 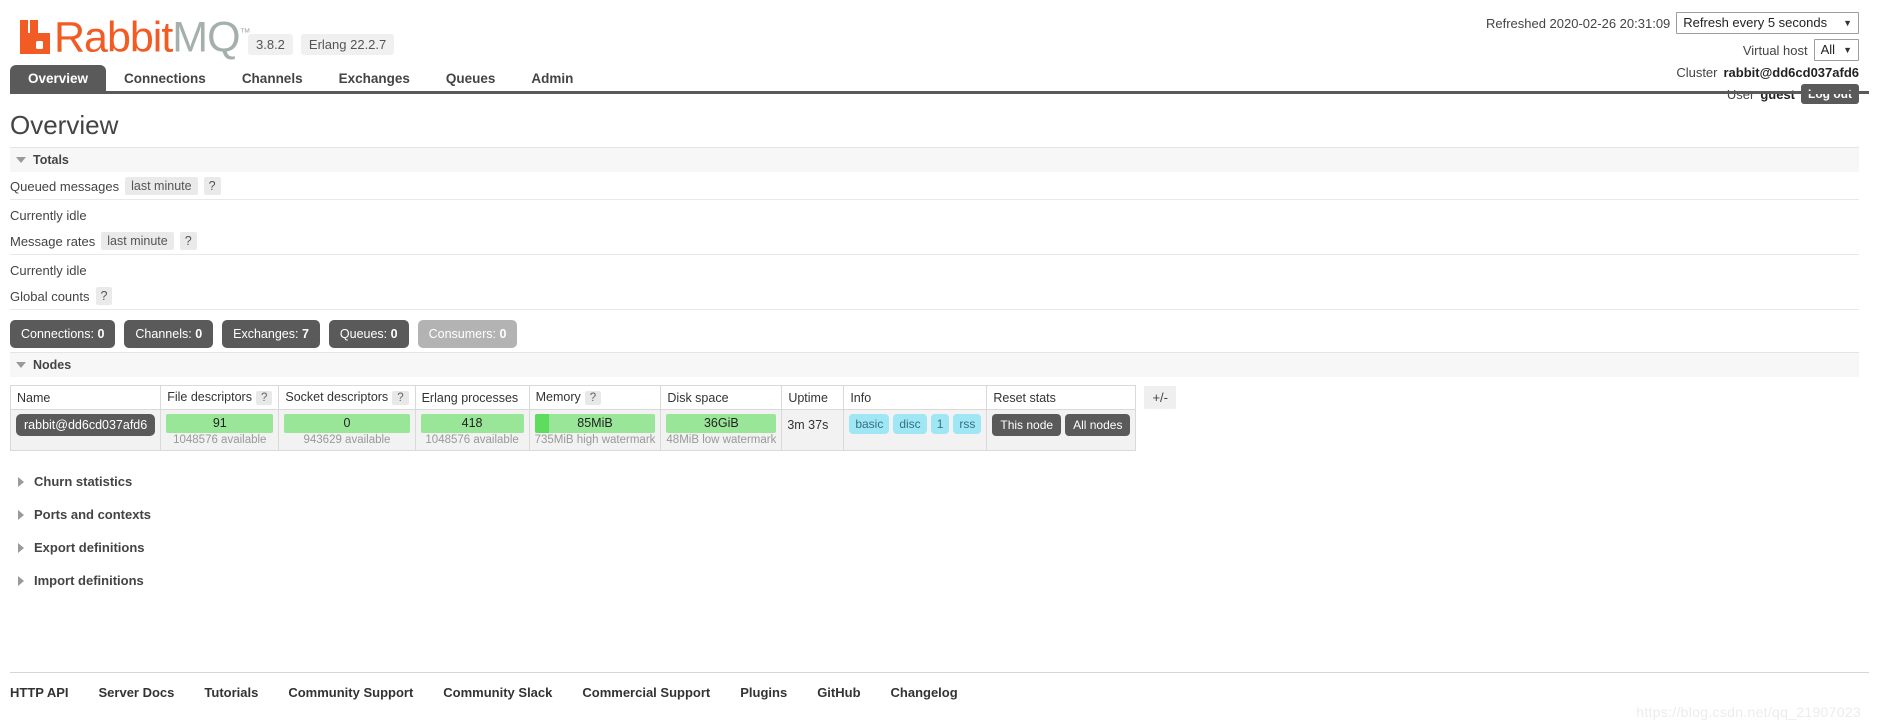 What do you see at coordinates (940, 424) in the screenshot?
I see `info-badge-count: 1` at bounding box center [940, 424].